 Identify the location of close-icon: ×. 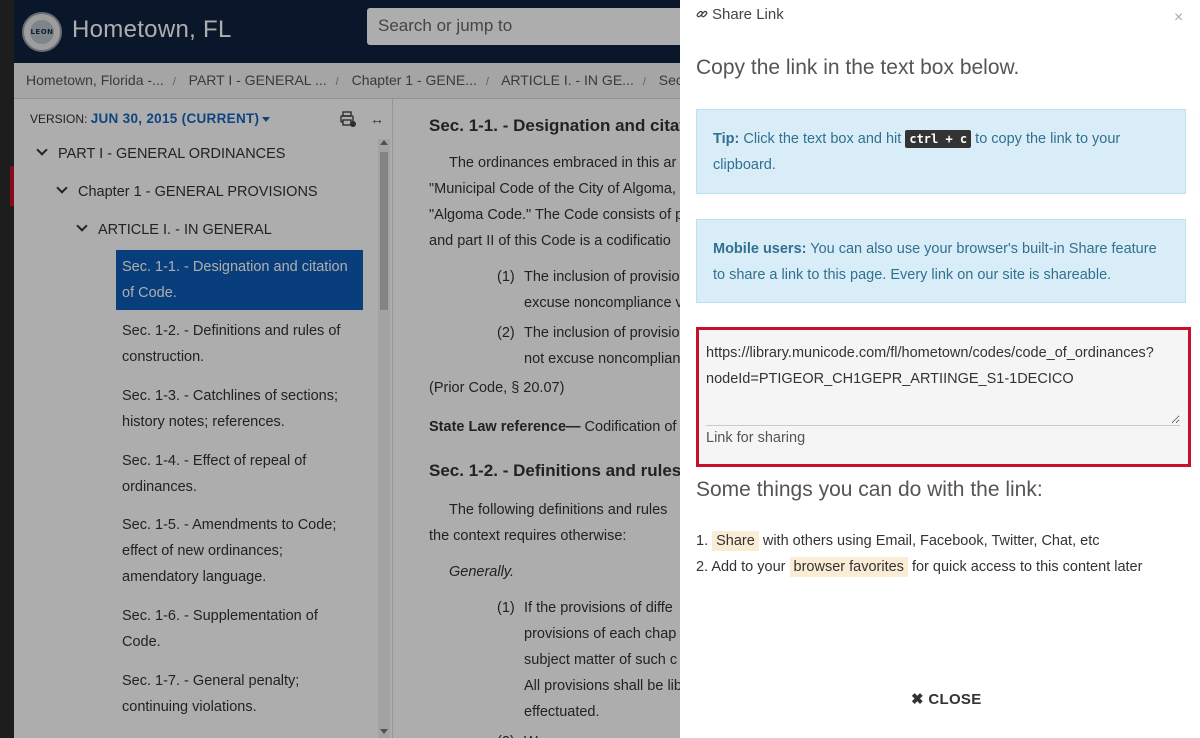
(1178, 18).